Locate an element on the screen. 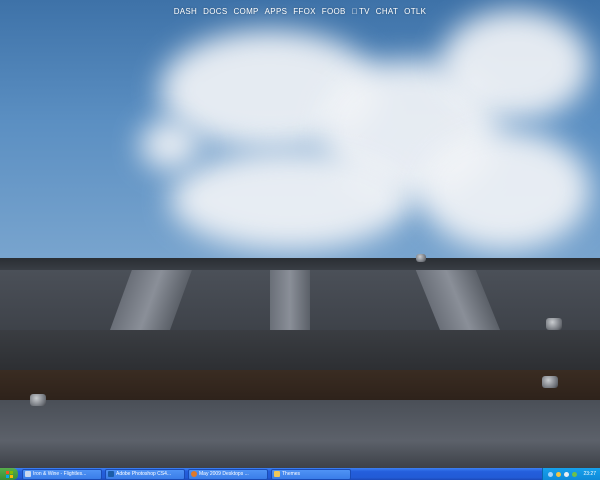 The image size is (600, 480). dock-item-chat: CHAT is located at coordinates (387, 13).